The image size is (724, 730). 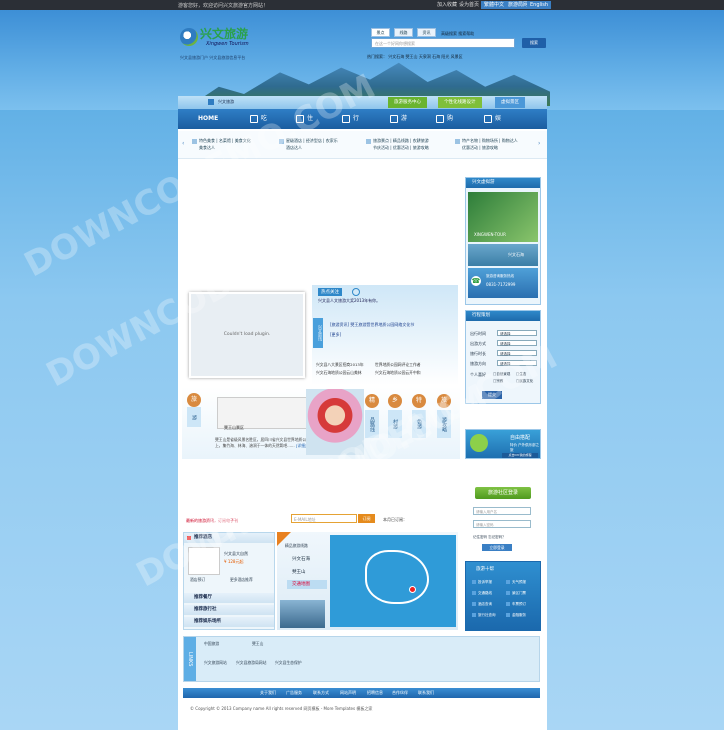 I want to click on search-icon, so click(x=356, y=292).